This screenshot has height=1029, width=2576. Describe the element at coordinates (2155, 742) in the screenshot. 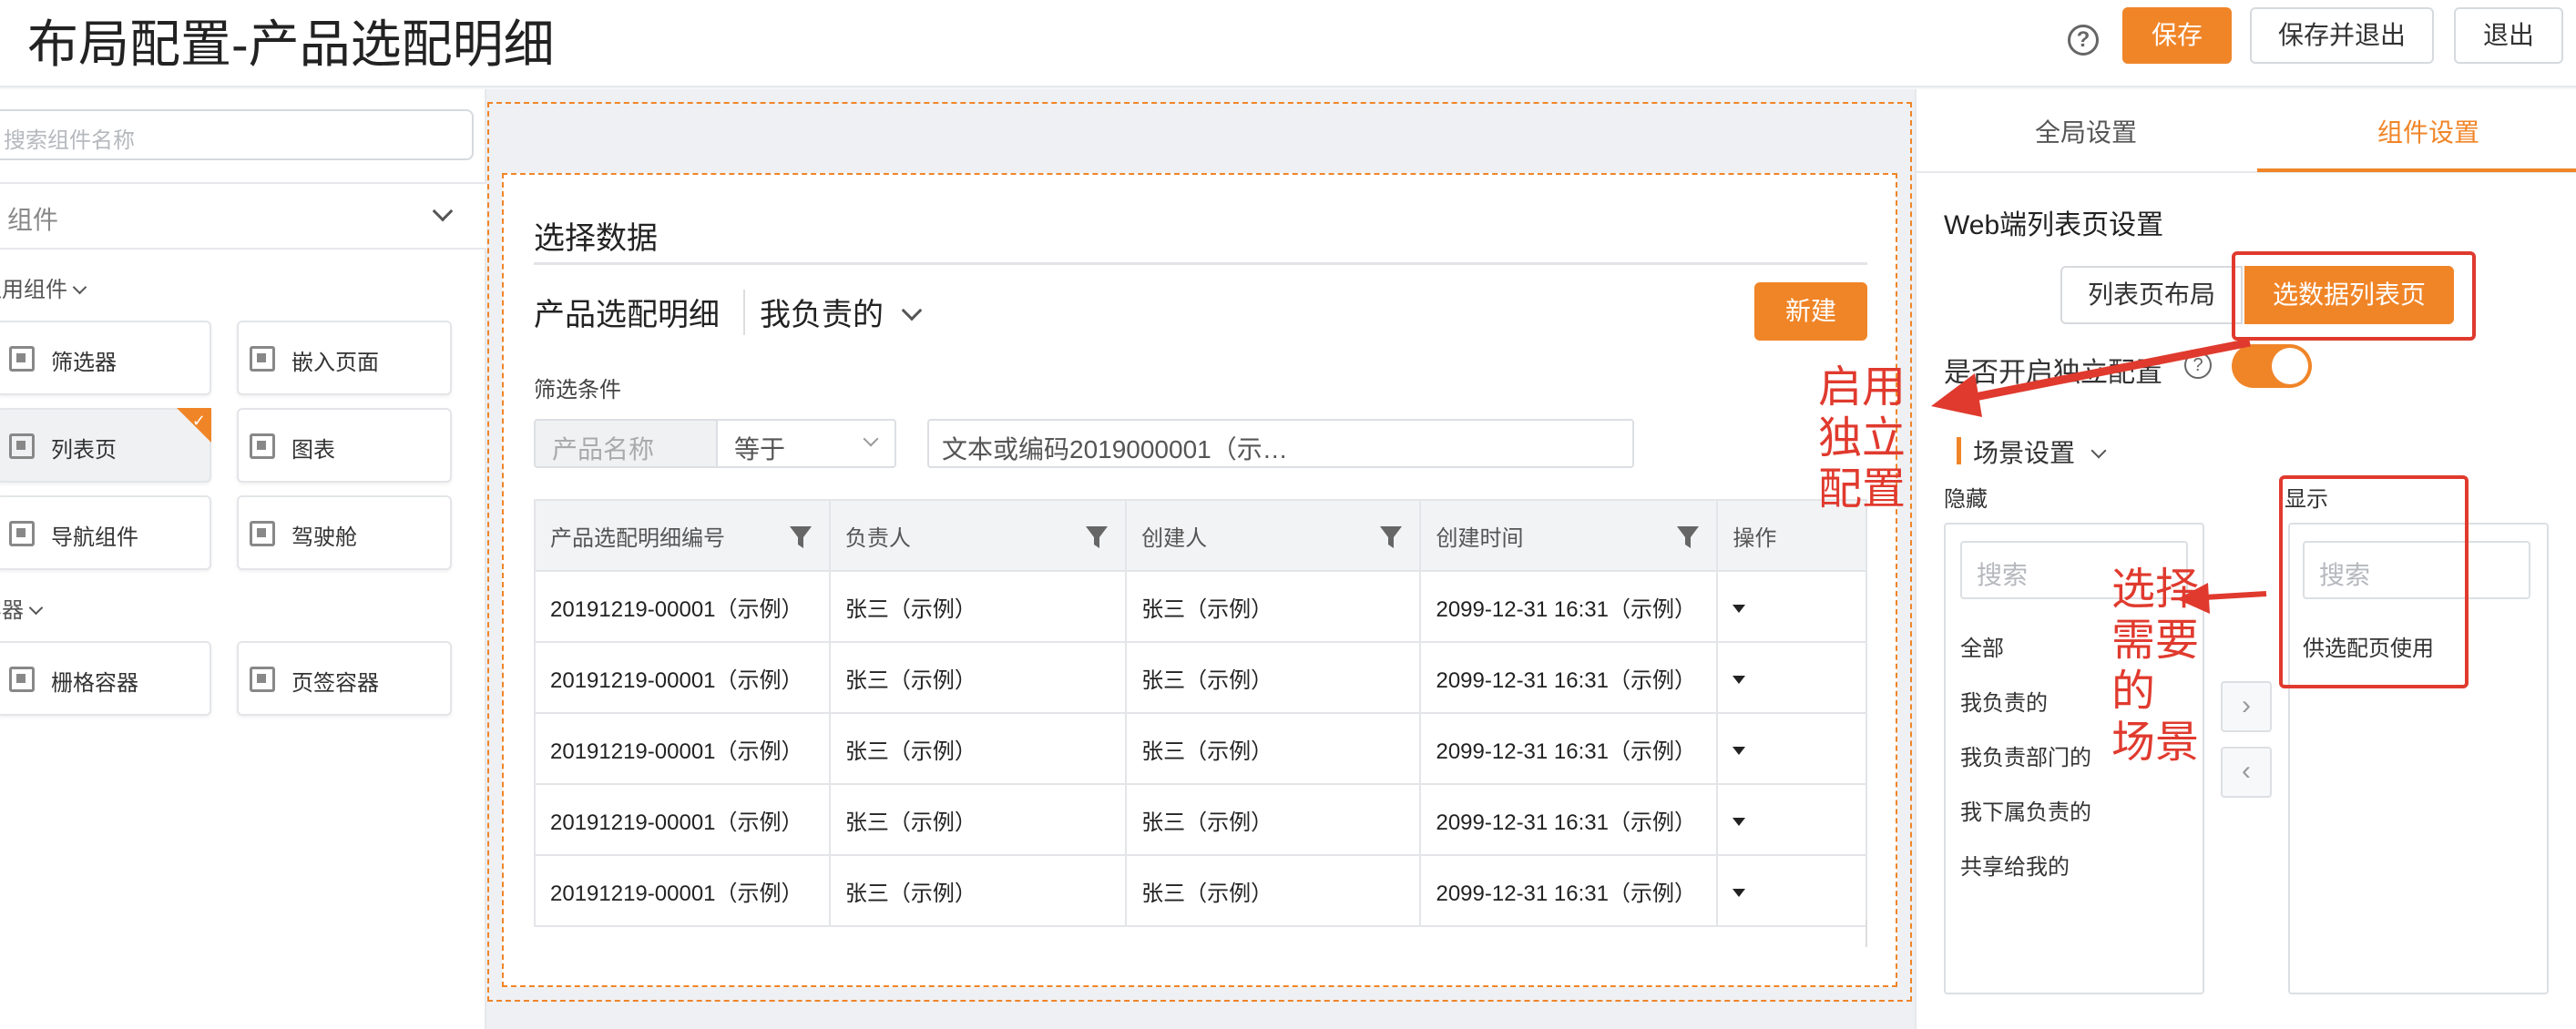

I see `annotation-text: 场景` at that location.